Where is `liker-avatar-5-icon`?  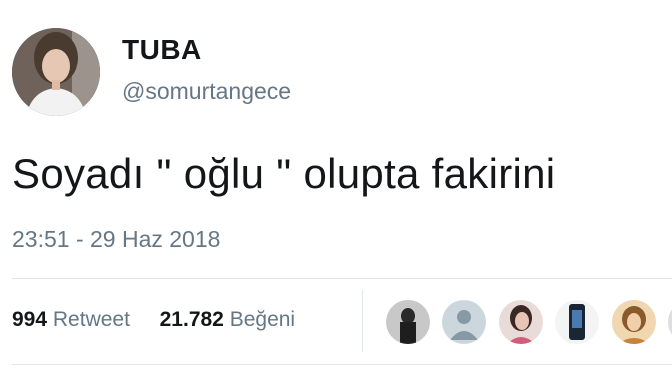 liker-avatar-5-icon is located at coordinates (633, 322).